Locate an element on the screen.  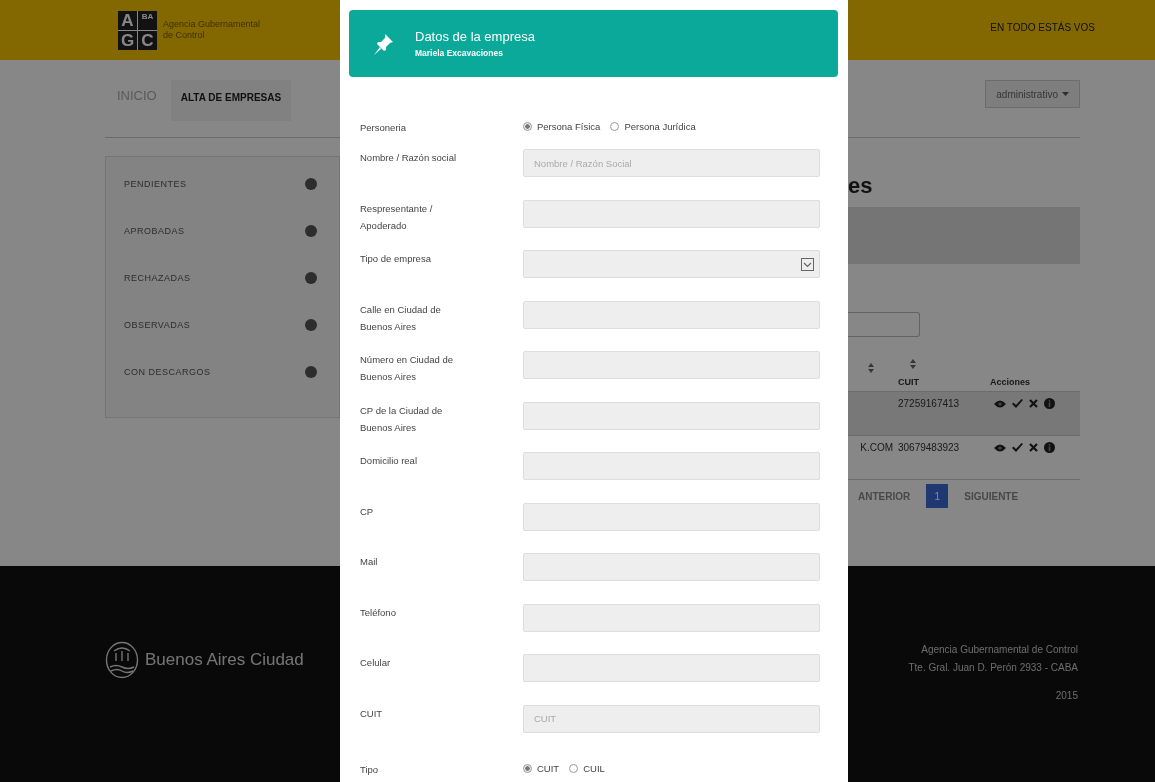
footer-brand: Buenos Aires Ciudad is located at coordinates (224, 660).